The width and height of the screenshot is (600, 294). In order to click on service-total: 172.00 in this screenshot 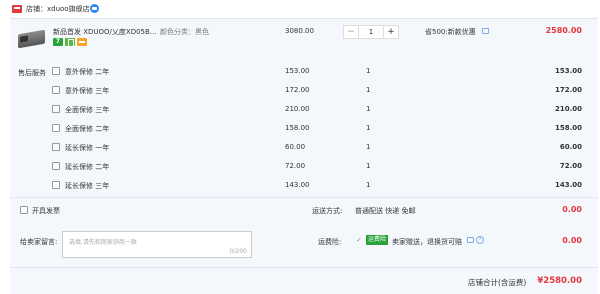, I will do `click(568, 90)`.